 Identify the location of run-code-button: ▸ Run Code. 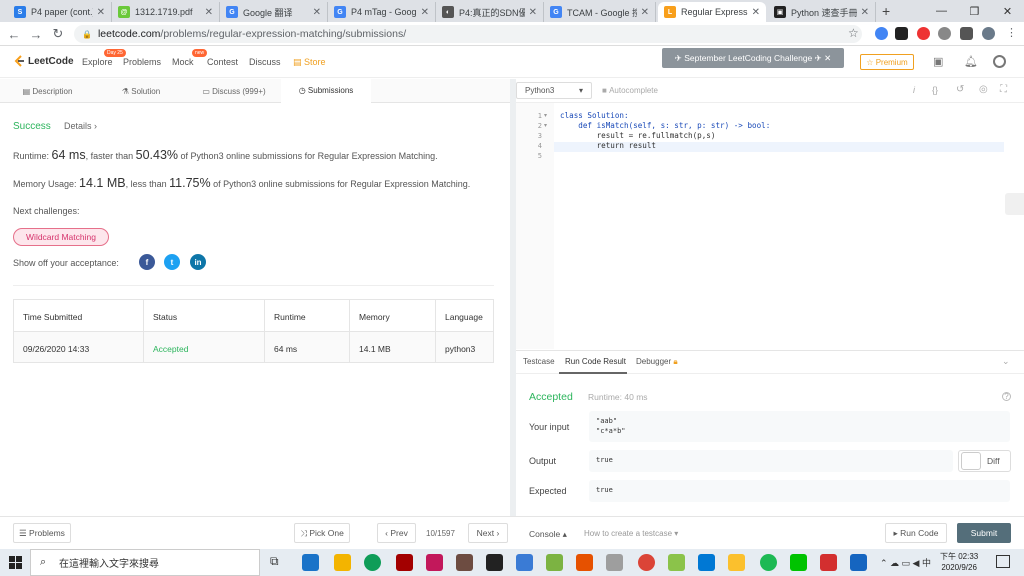
(916, 533).